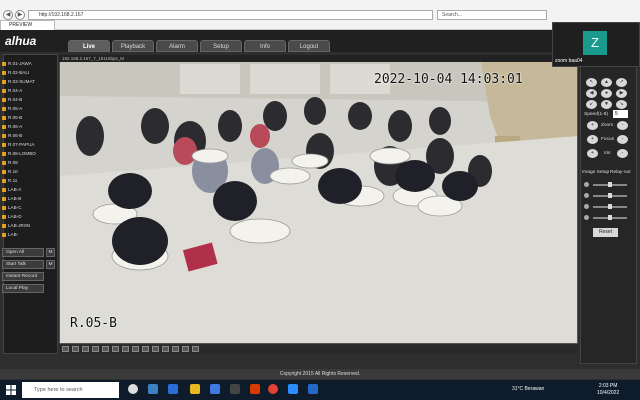  I want to click on audio-icon, so click(165, 349).